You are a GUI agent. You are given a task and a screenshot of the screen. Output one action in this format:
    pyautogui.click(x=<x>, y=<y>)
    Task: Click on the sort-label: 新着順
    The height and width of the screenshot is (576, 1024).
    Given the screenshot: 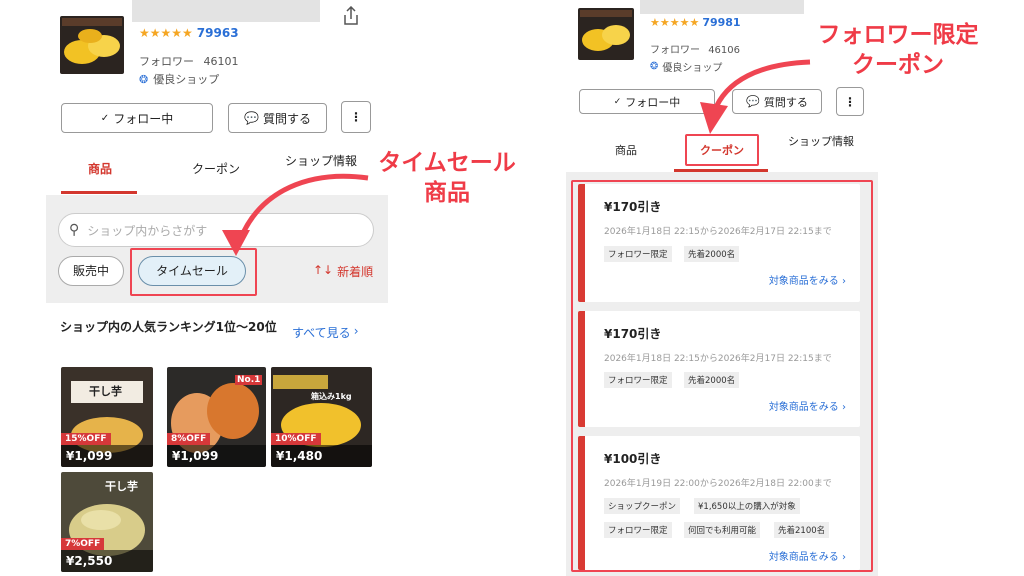 What is the action you would take?
    pyautogui.click(x=355, y=272)
    